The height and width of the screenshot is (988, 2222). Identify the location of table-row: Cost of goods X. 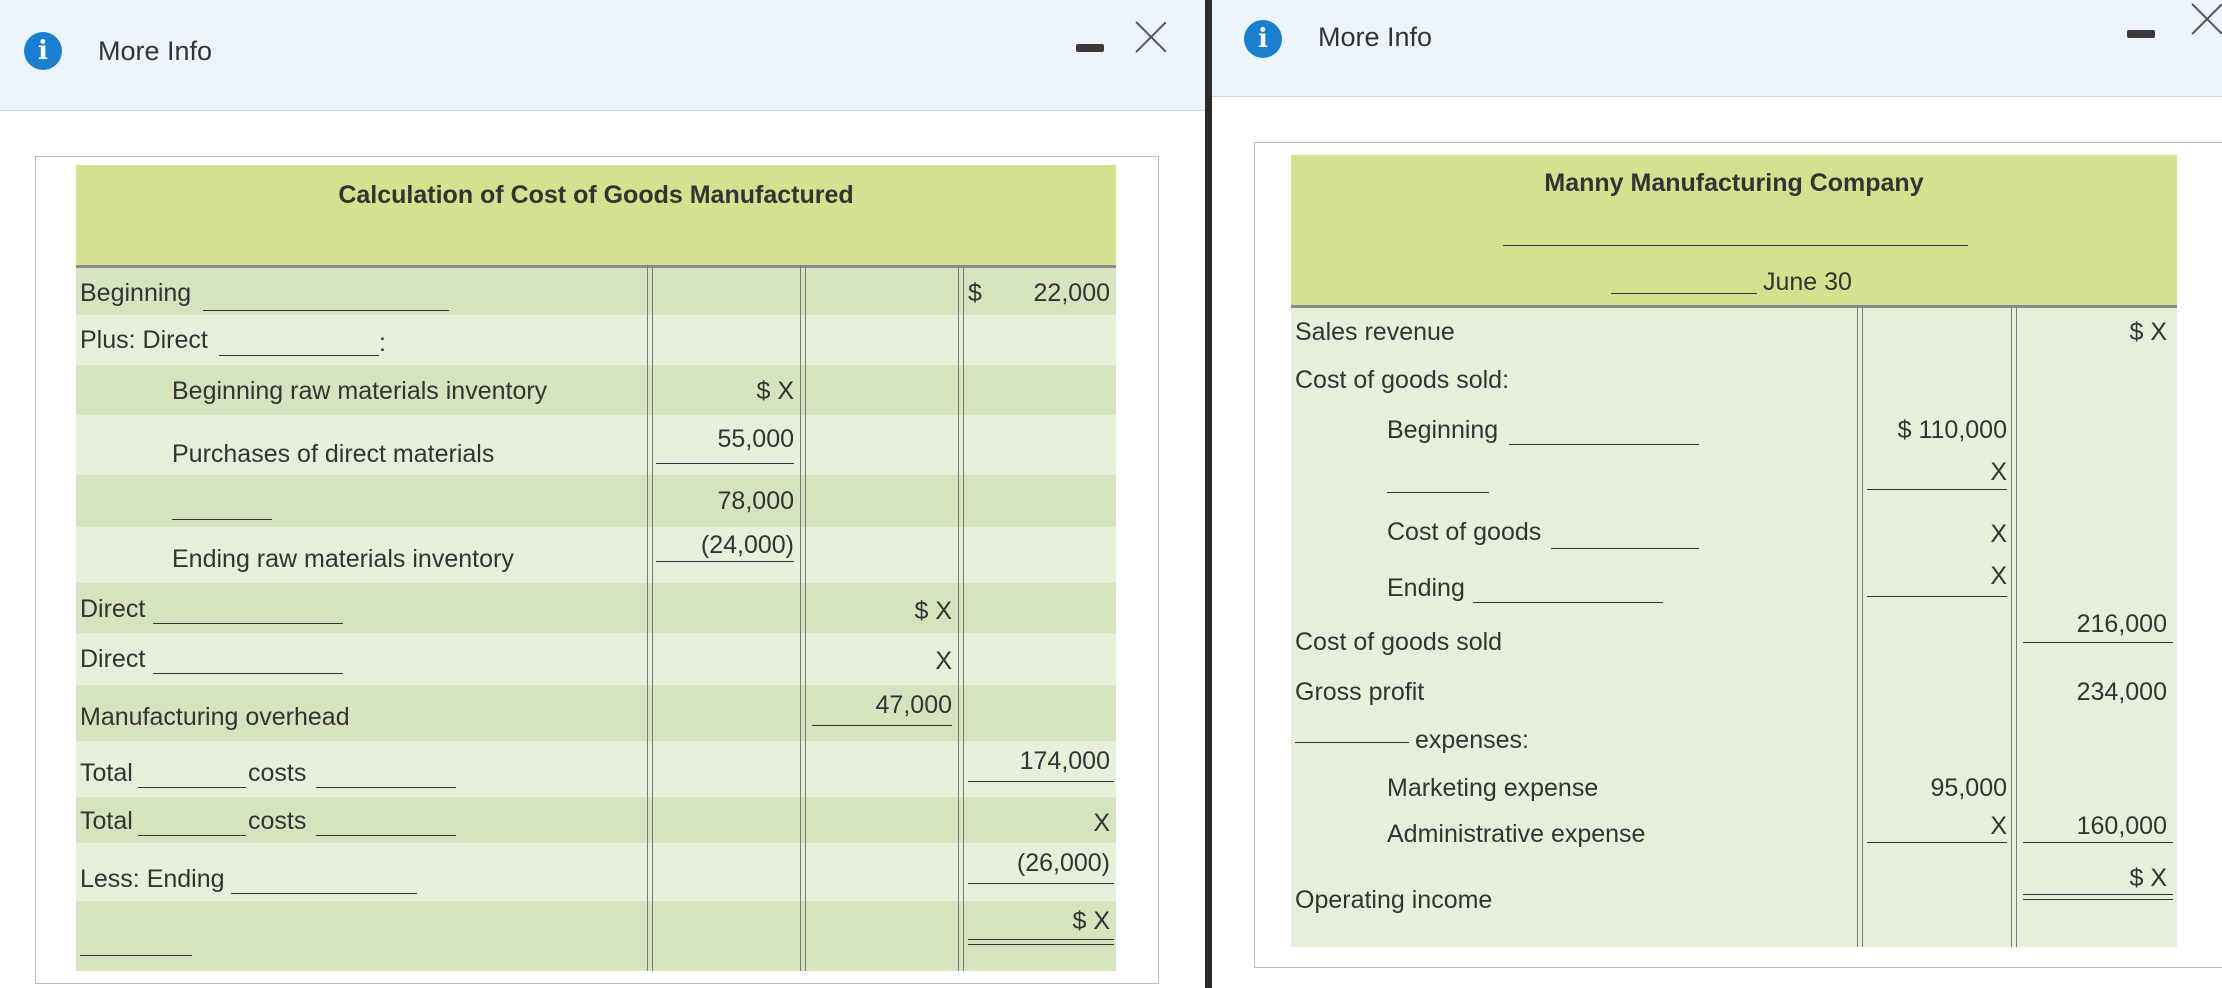
(1734, 535).